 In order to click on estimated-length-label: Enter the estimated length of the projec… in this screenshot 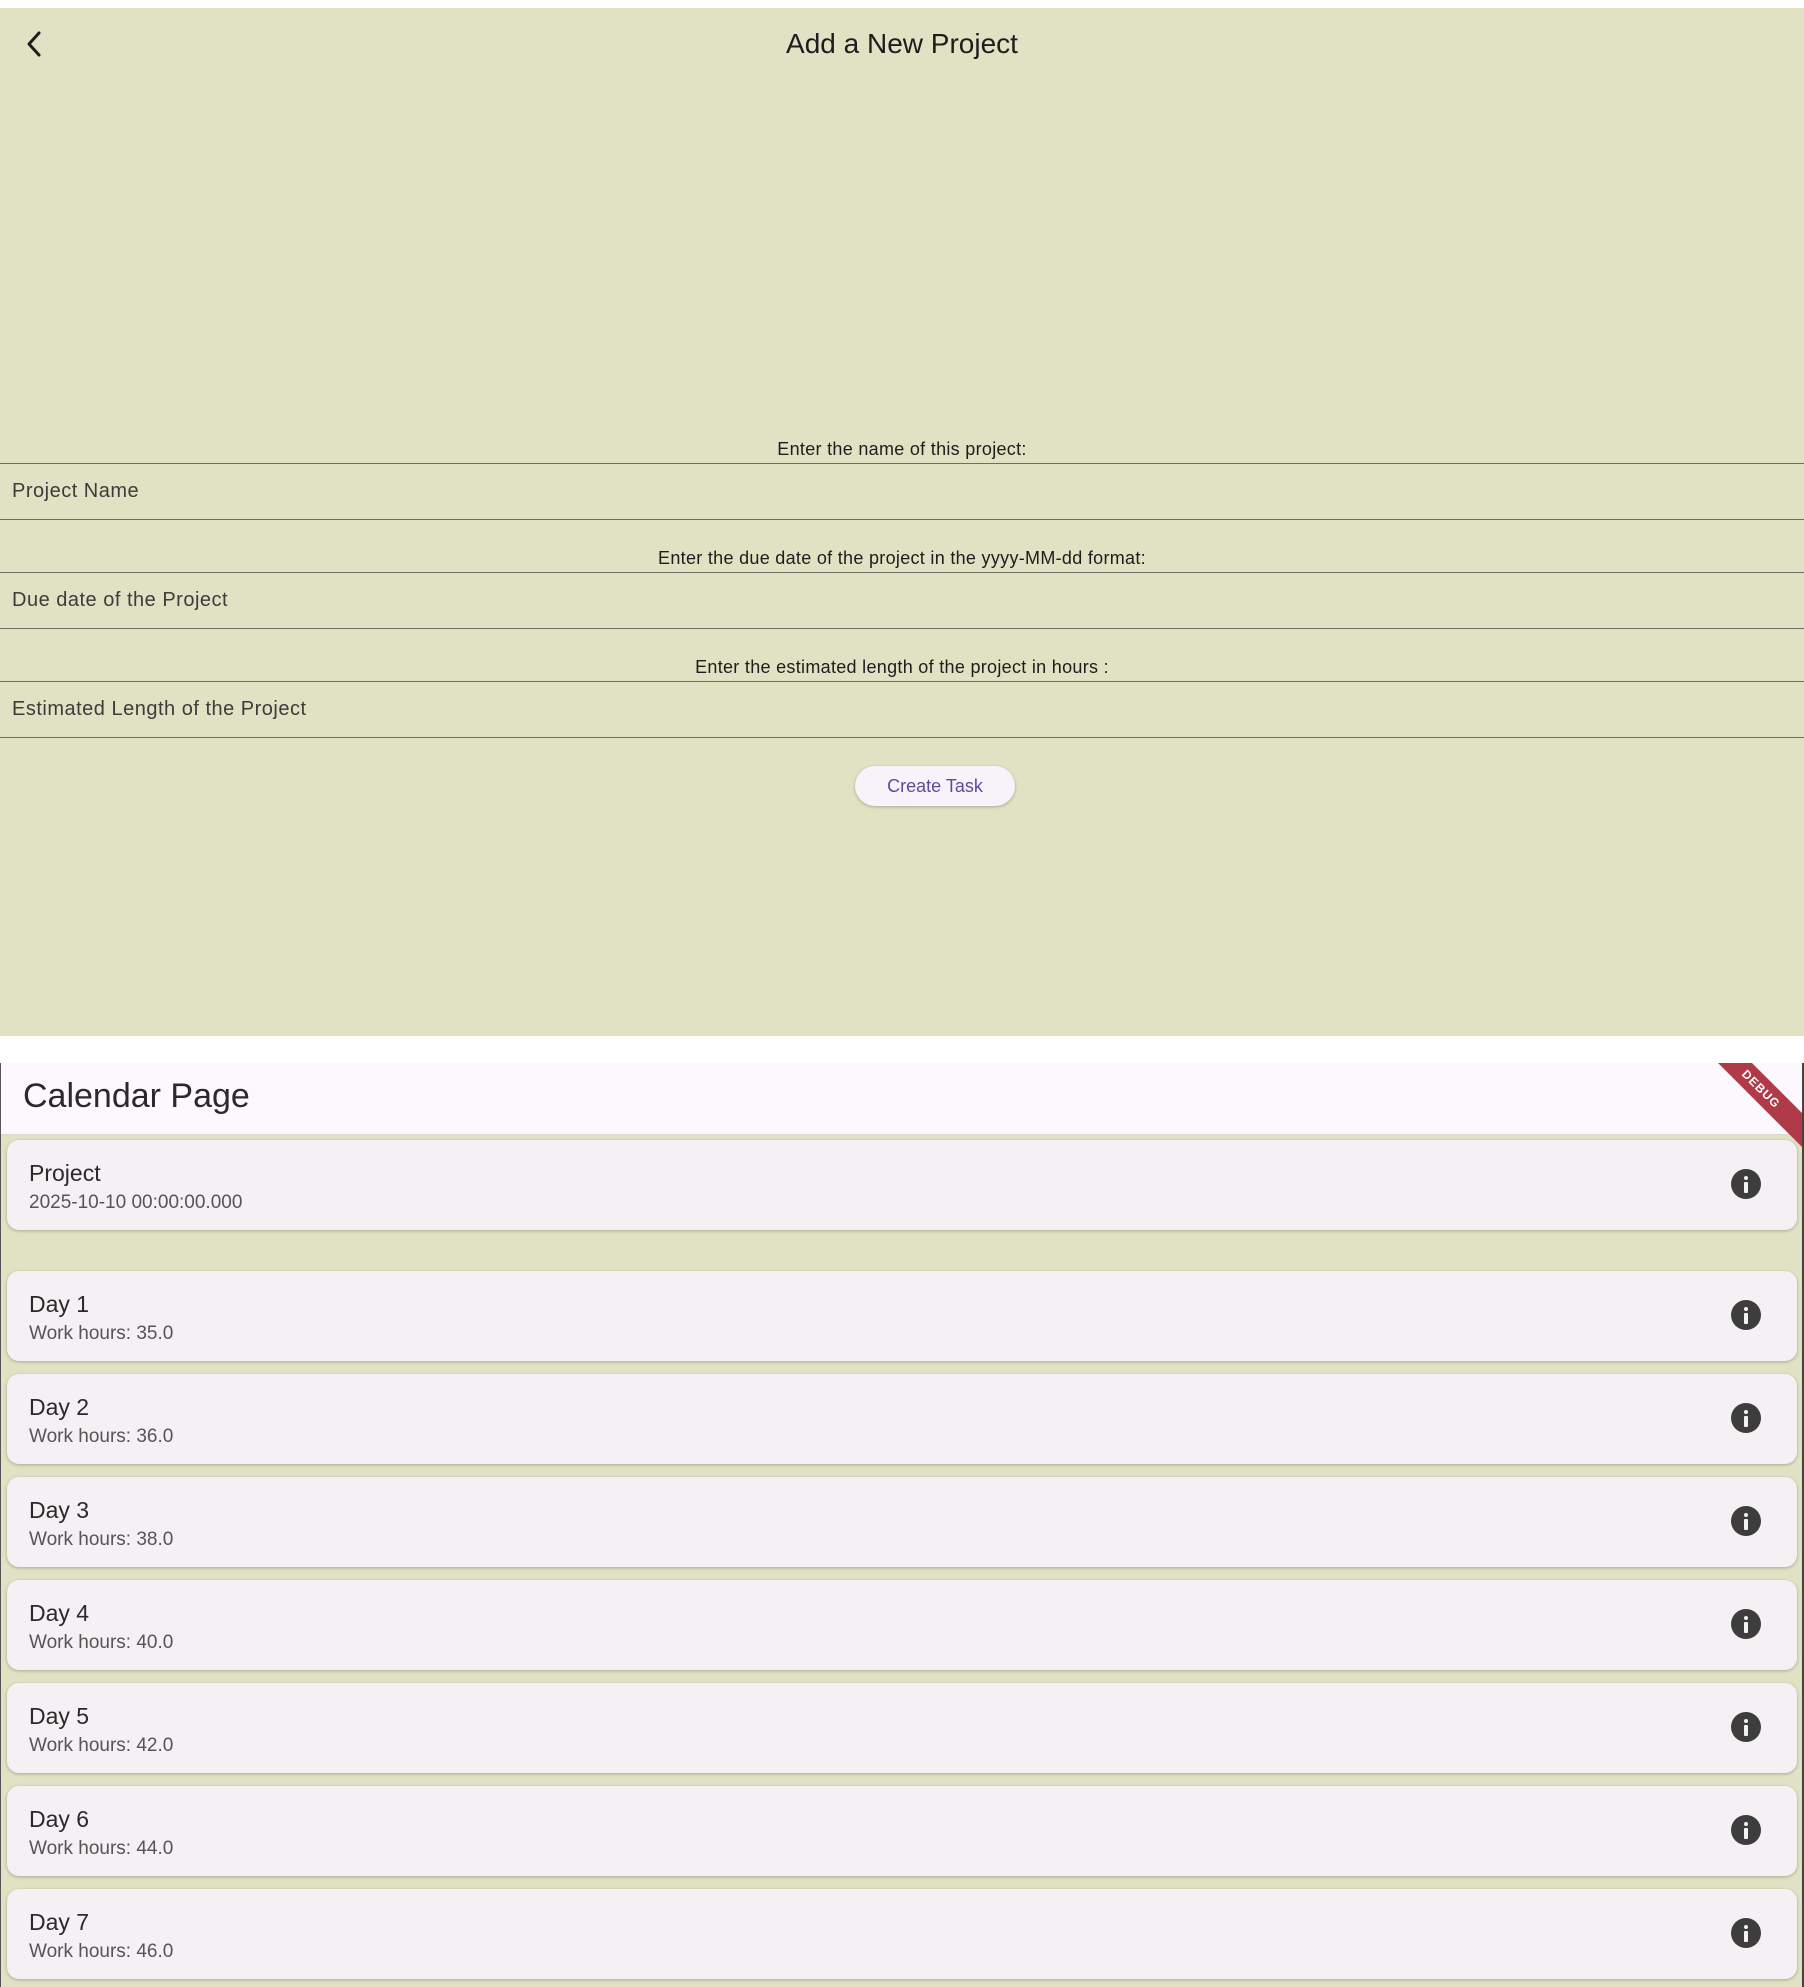, I will do `click(902, 667)`.